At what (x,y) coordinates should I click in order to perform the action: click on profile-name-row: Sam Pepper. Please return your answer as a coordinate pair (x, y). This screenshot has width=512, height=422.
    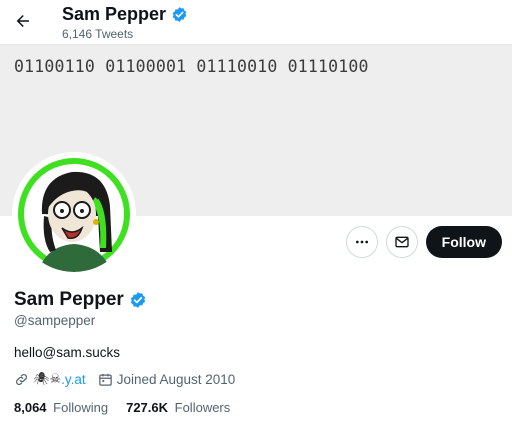
    Looking at the image, I should click on (80, 300).